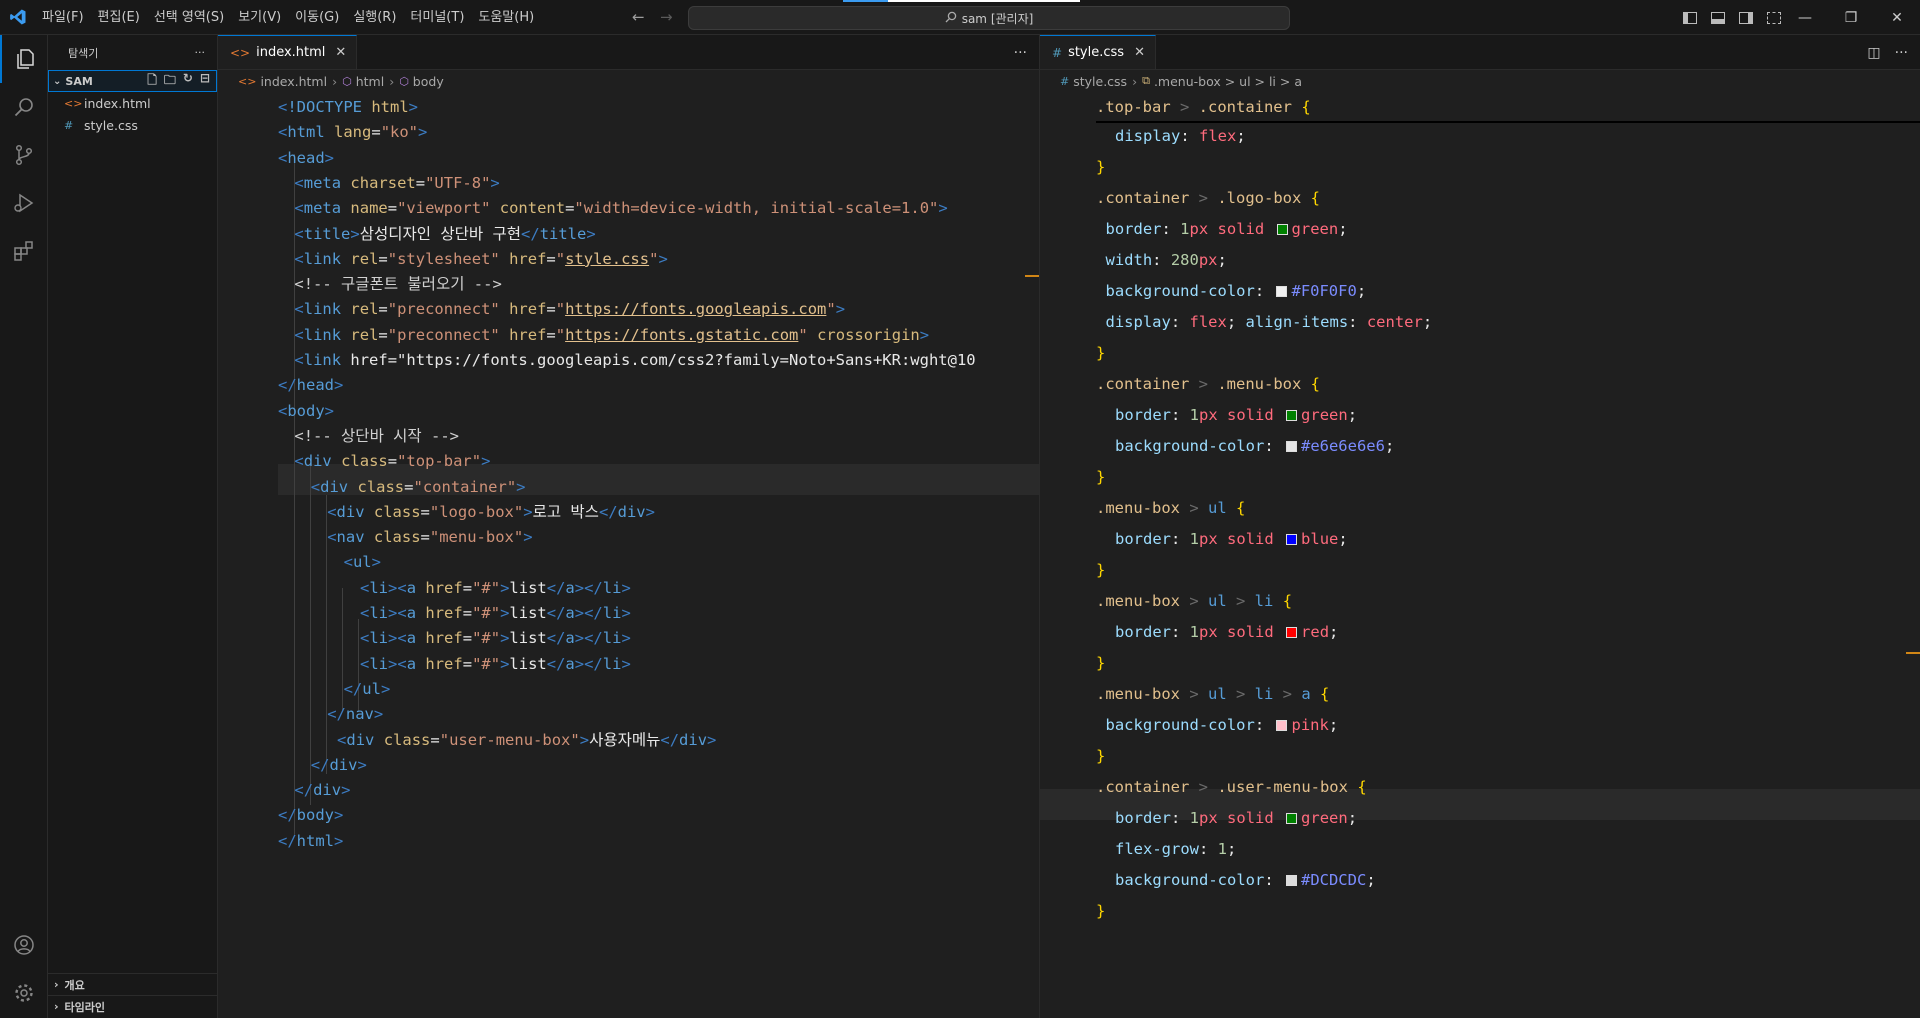 The height and width of the screenshot is (1018, 1920). What do you see at coordinates (24, 945) in the screenshot?
I see `accounts-icon` at bounding box center [24, 945].